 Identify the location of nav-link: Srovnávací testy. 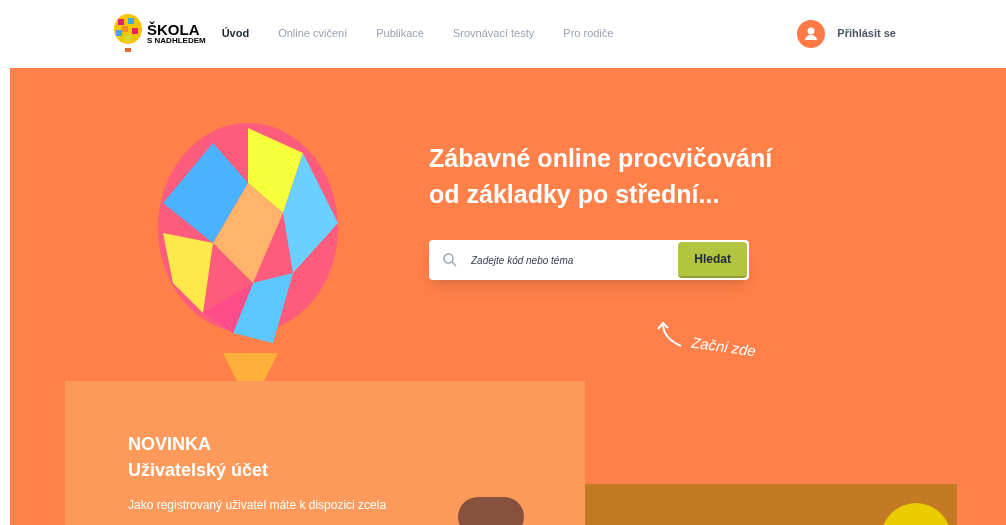
(493, 33).